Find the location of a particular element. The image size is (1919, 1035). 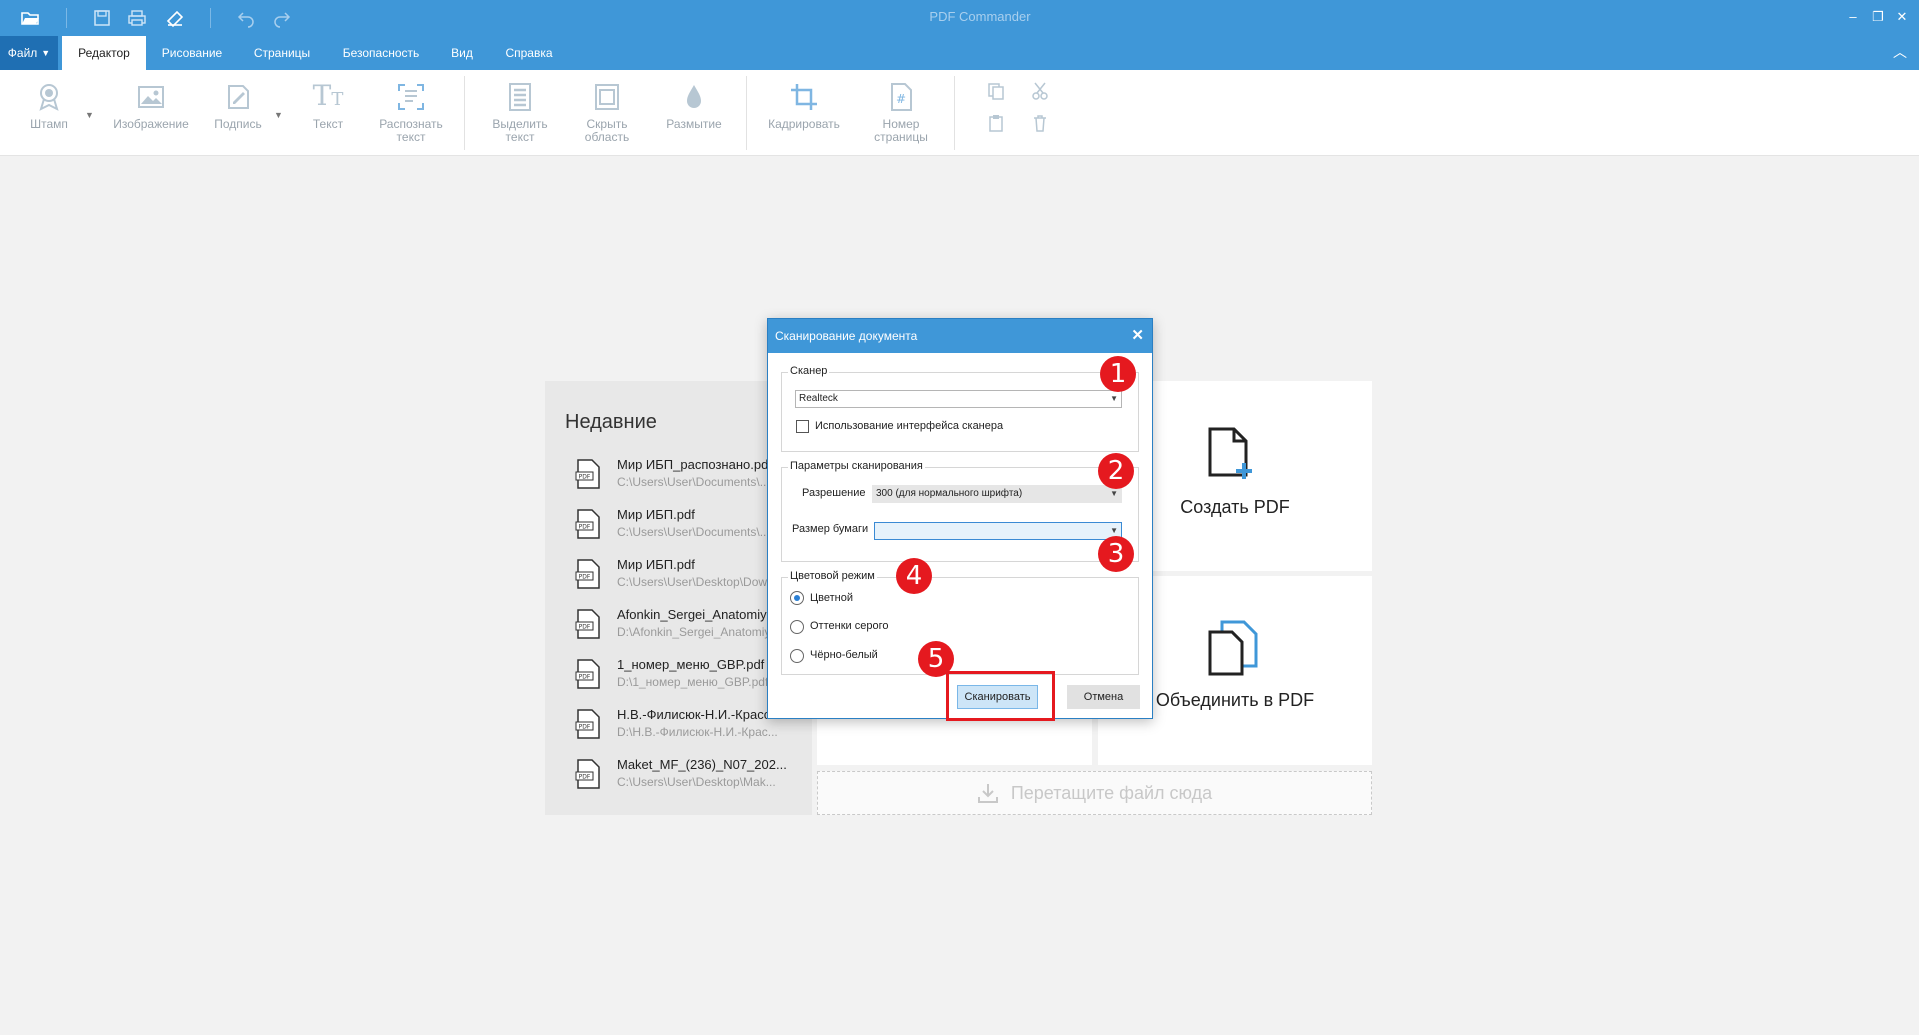

signature-button: Подпись is located at coordinates (238, 117).